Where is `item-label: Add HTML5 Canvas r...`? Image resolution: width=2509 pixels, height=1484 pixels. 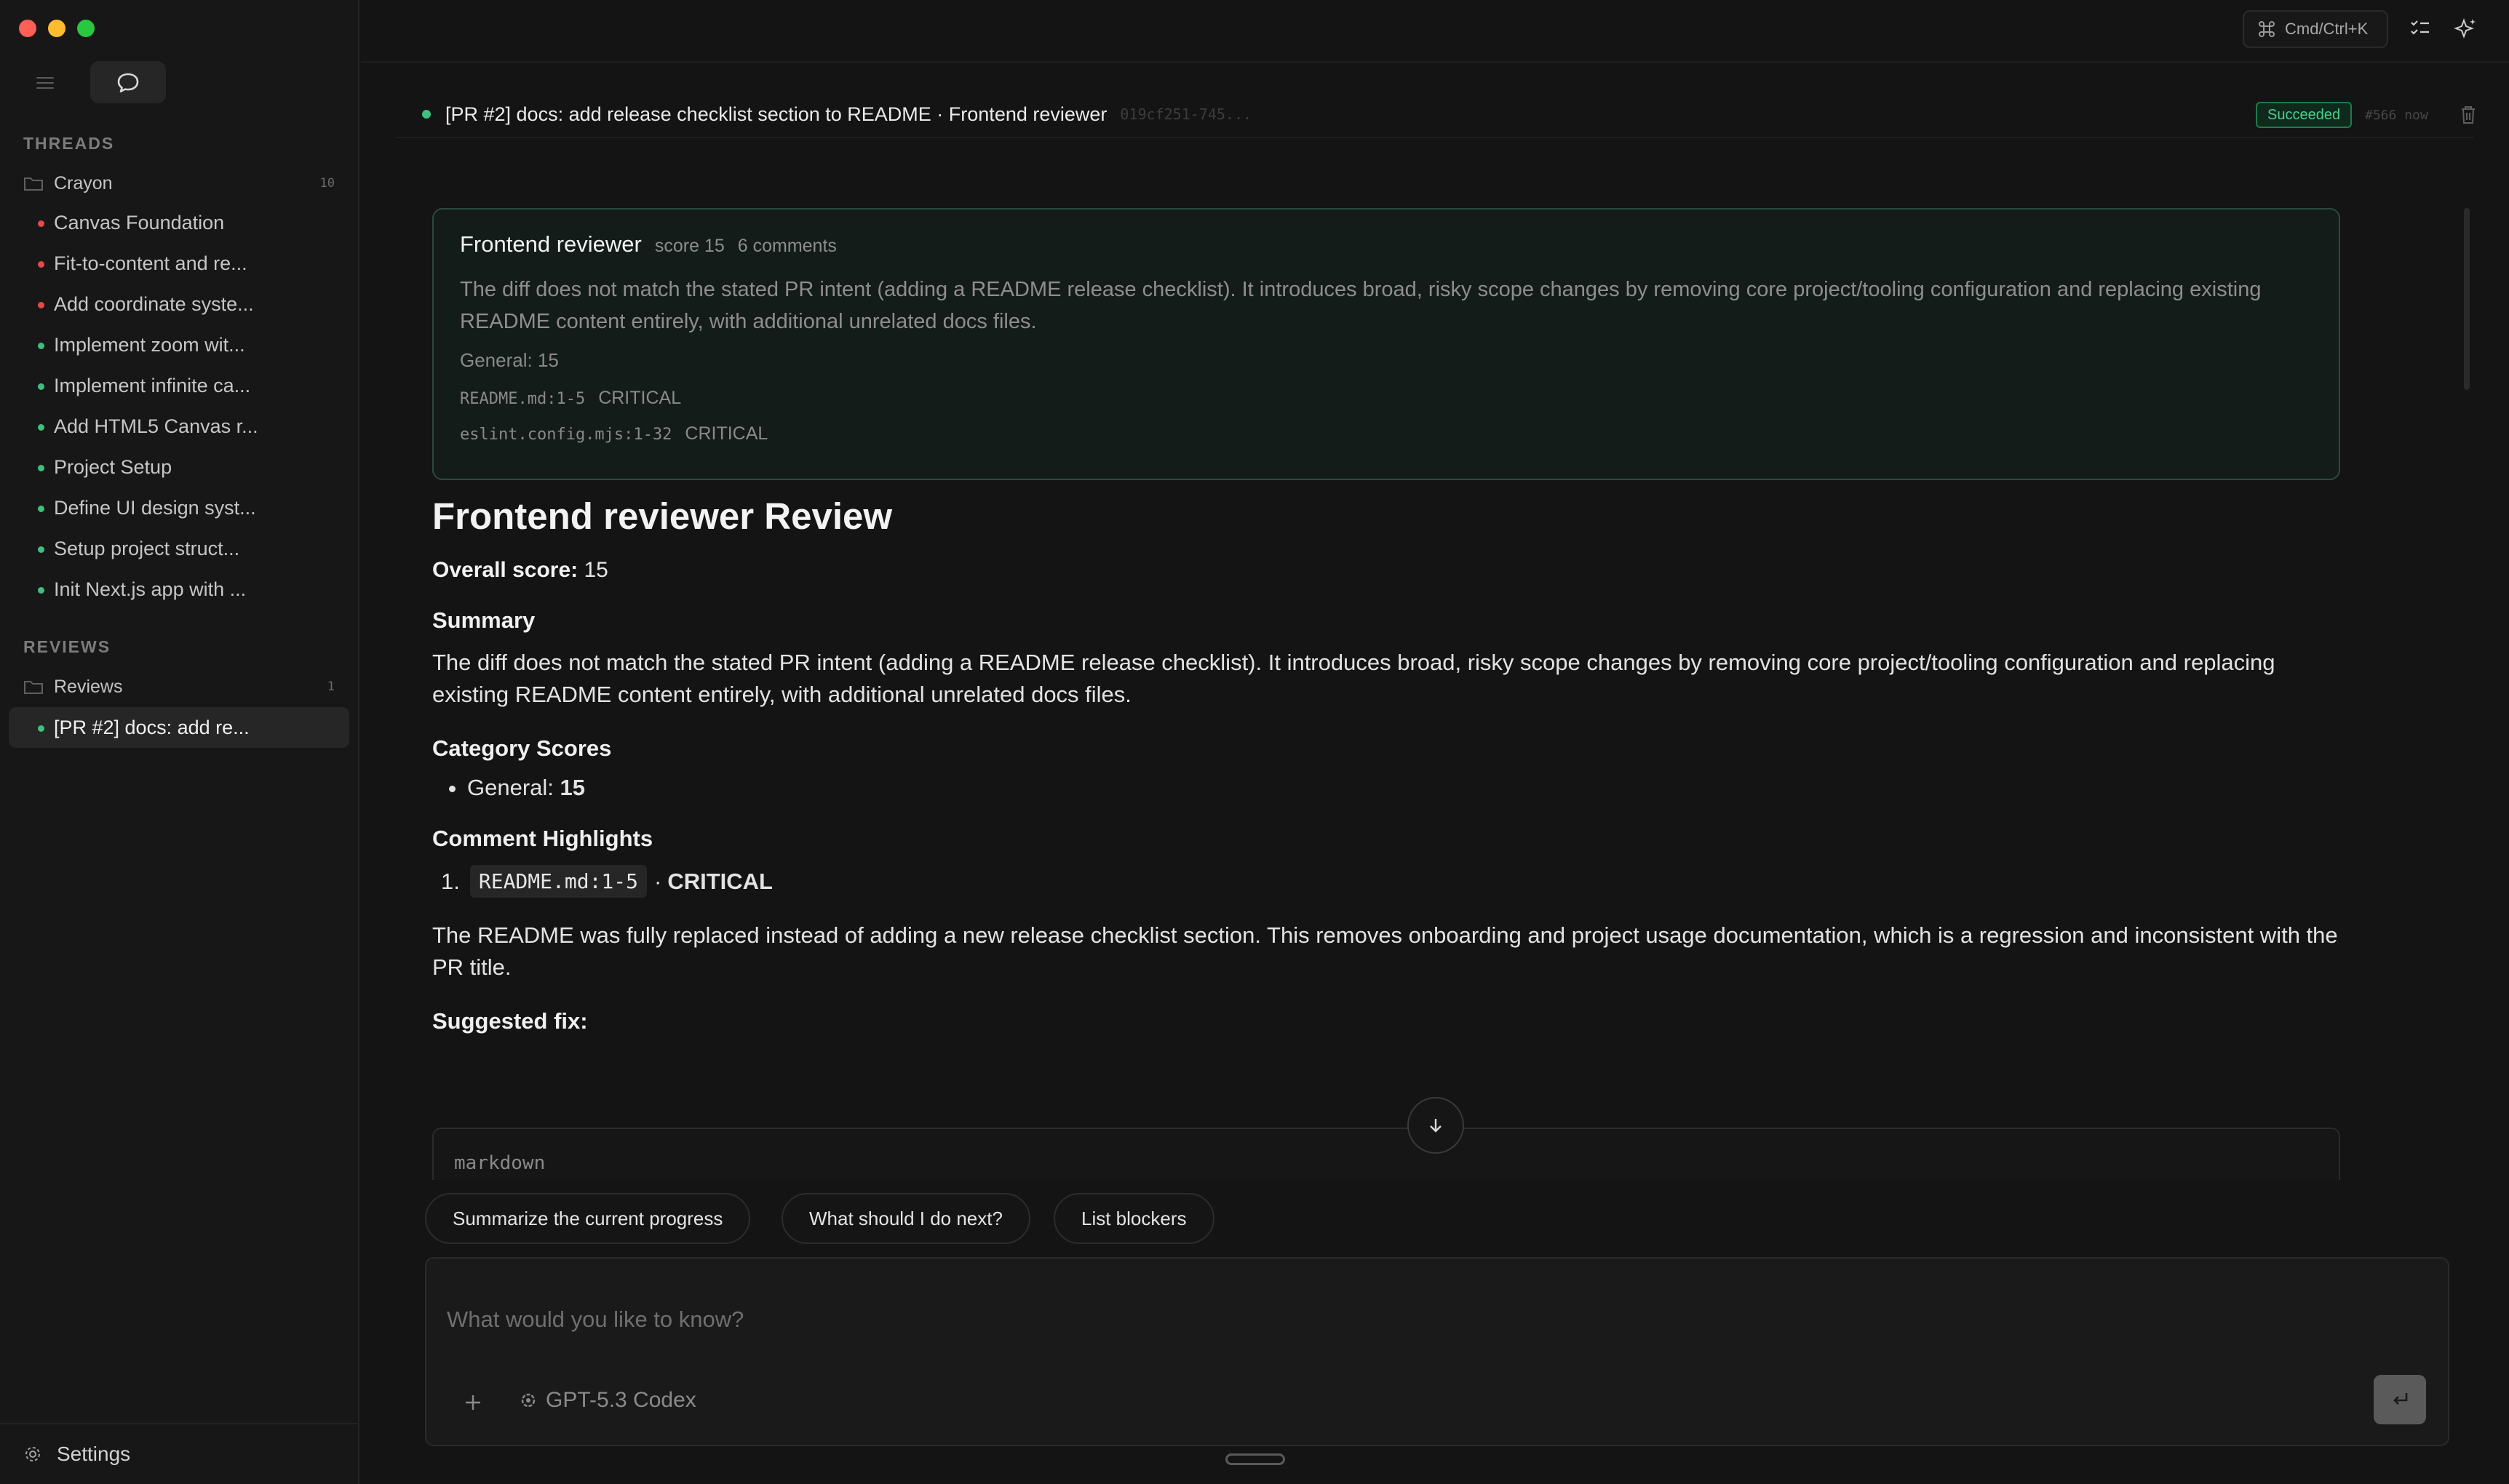 item-label: Add HTML5 Canvas r... is located at coordinates (156, 426).